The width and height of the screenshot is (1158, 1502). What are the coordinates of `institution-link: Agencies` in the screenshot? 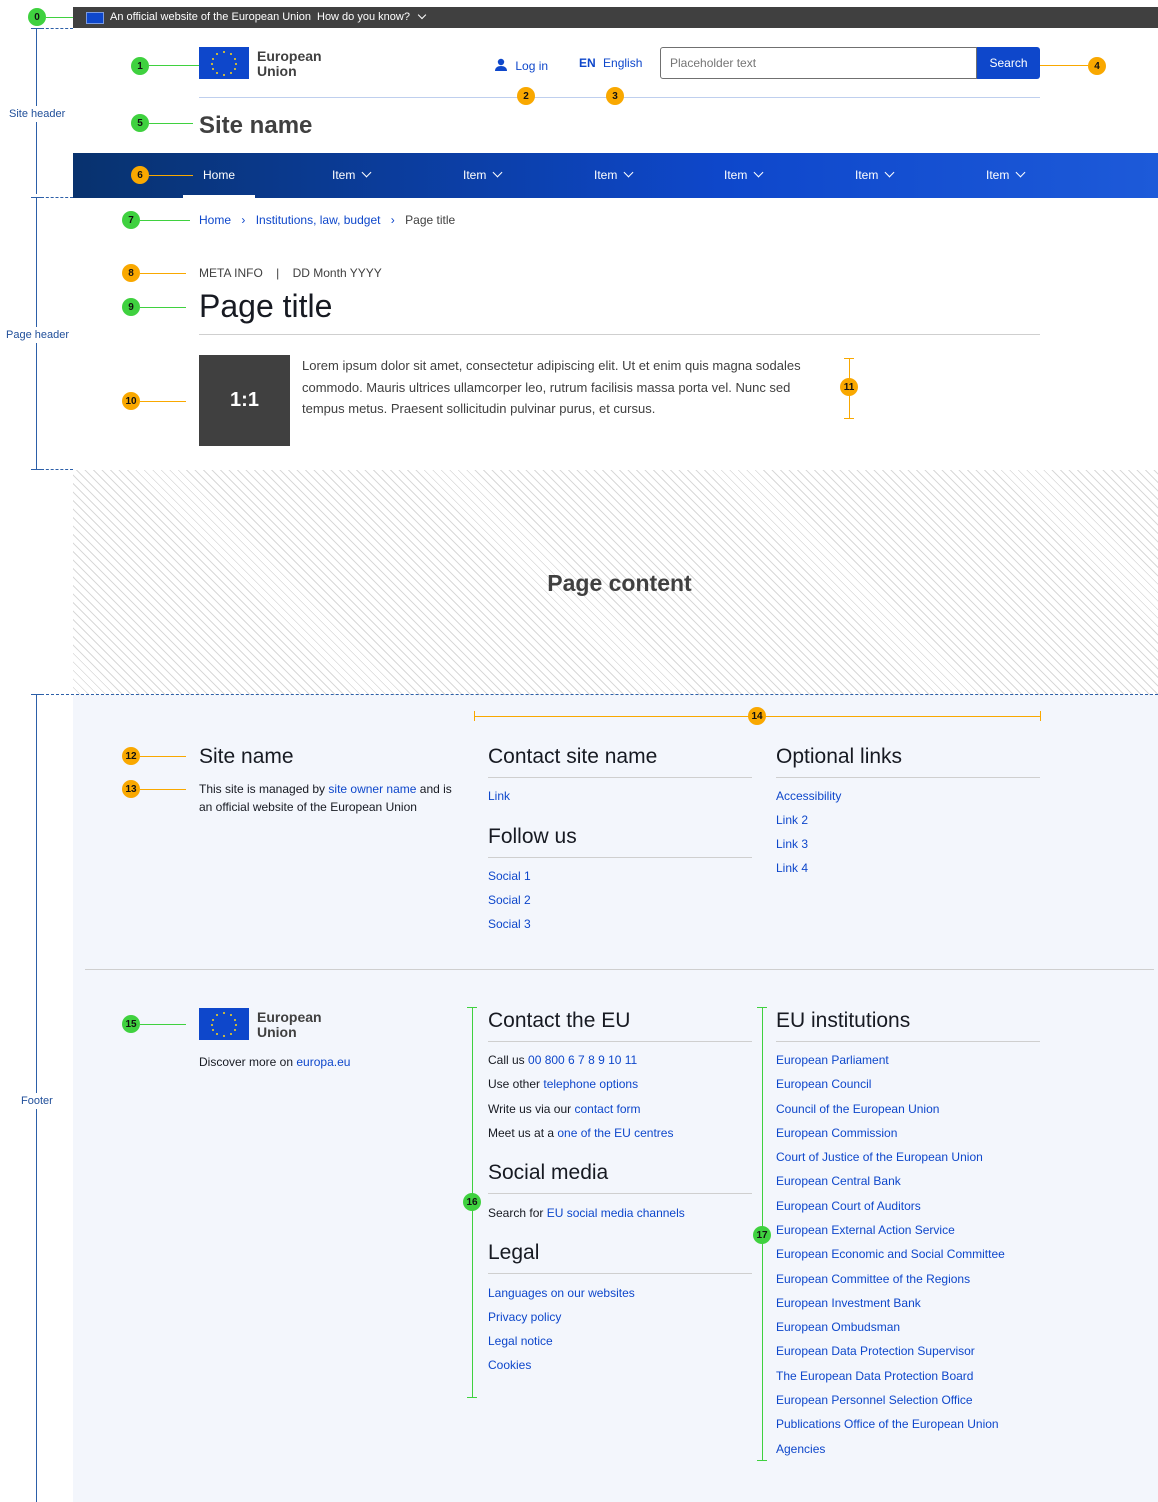 It's located at (800, 1449).